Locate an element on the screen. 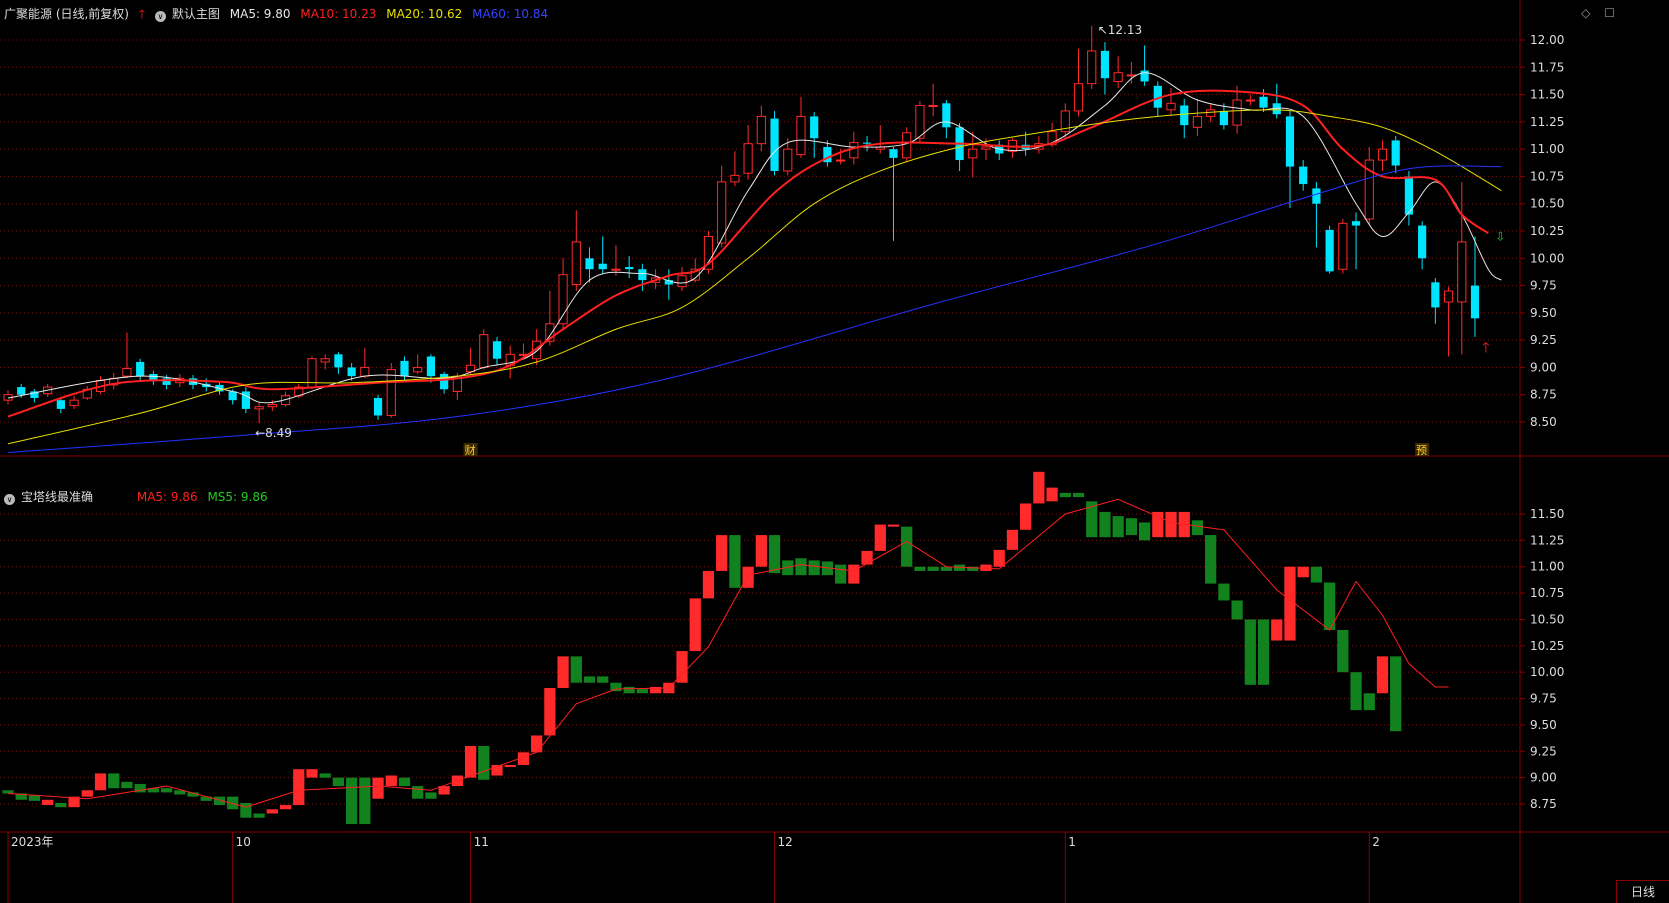 The image size is (1669, 903). price-tick-label: 10.25 is located at coordinates (1547, 231).